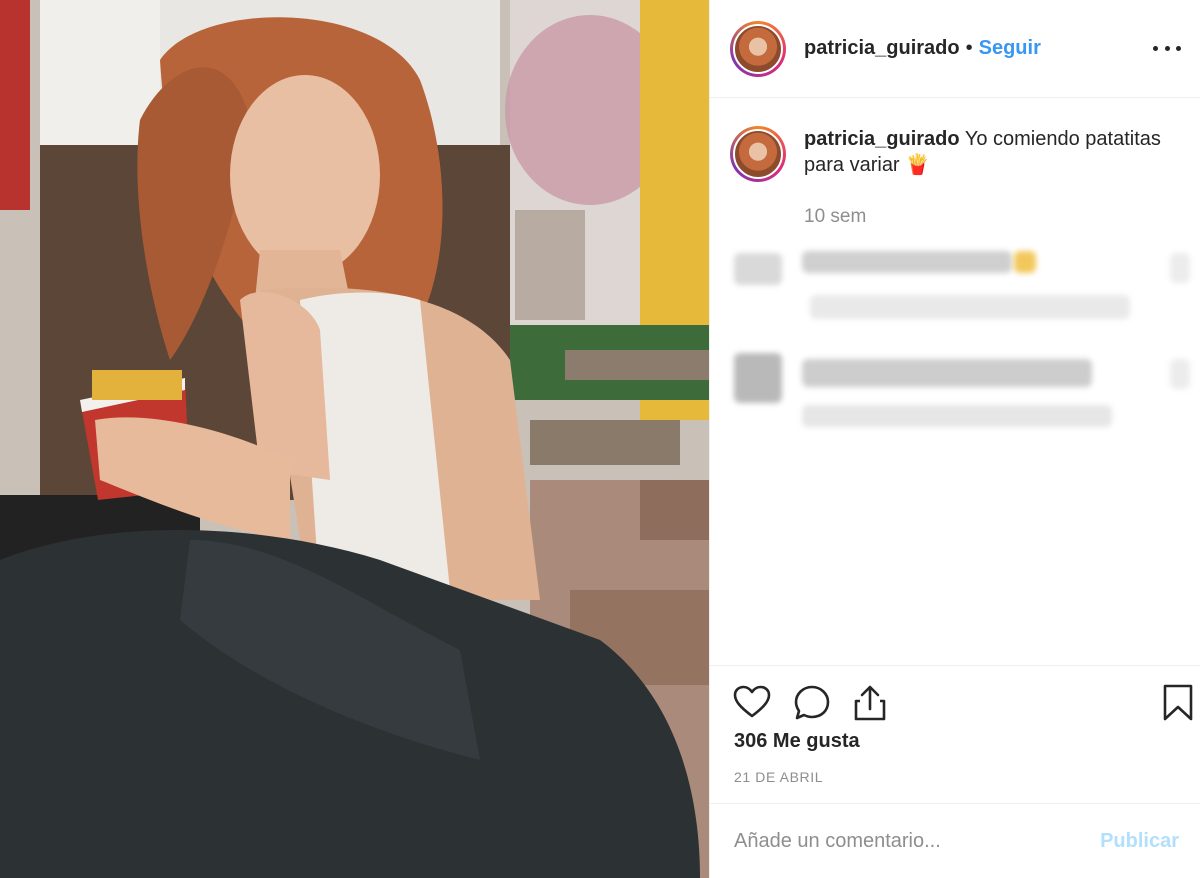 This screenshot has height=878, width=1200. I want to click on post-header: patricia_guirado • Seguir, so click(955, 49).